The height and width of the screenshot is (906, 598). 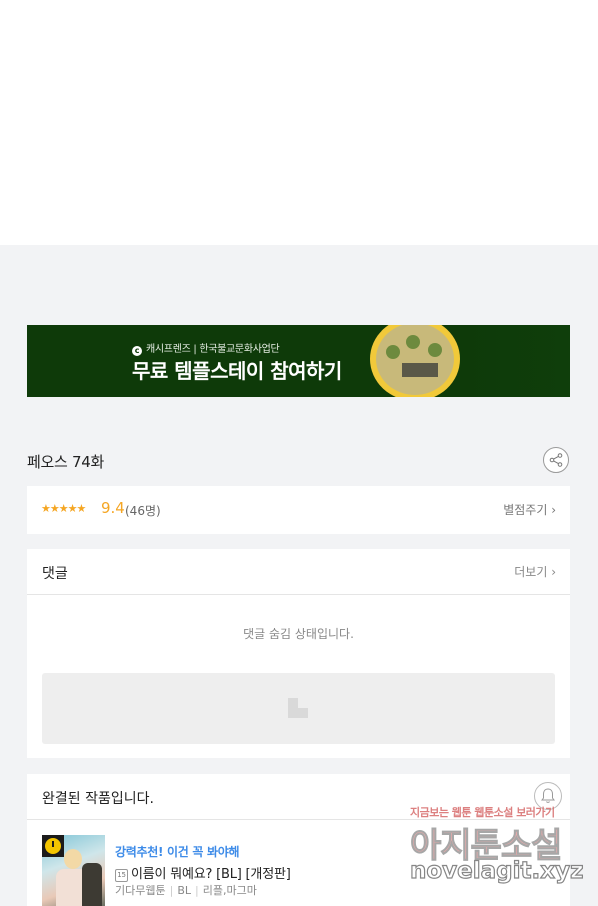 I want to click on ad-placeholder-icon, so click(x=298, y=708).